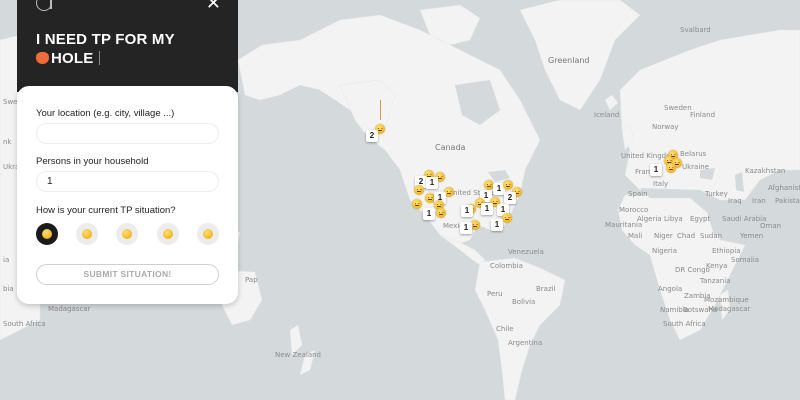  I want to click on page-title: I NEED TP FOR MY HOLE, so click(131, 49).